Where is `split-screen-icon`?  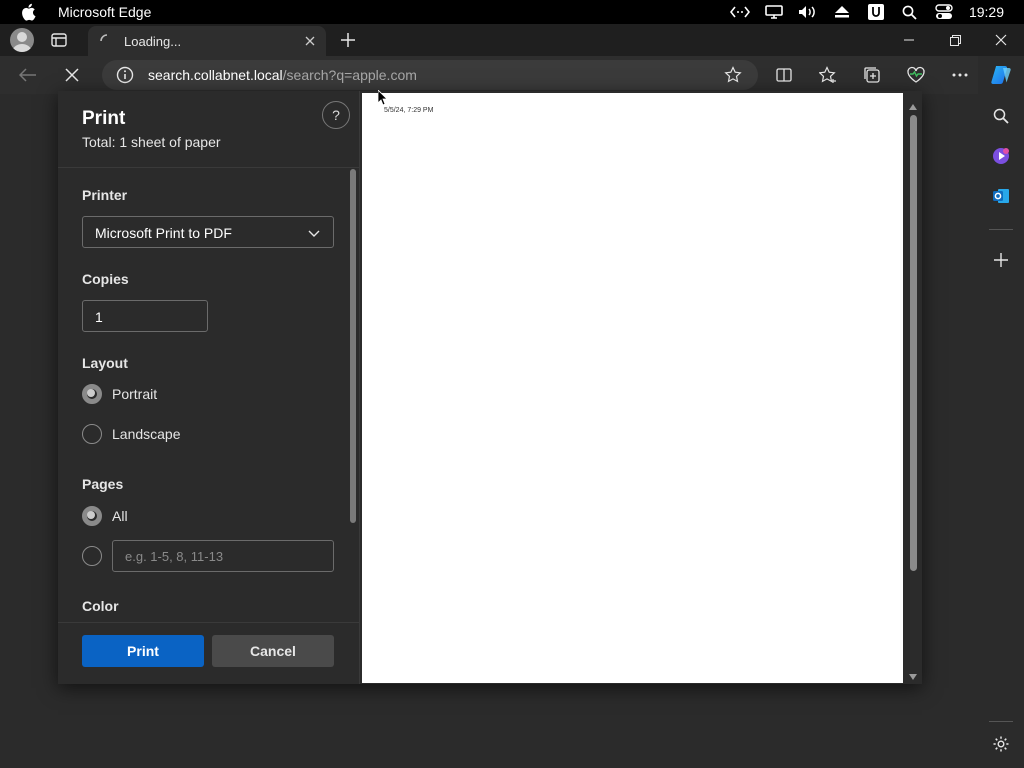
split-screen-icon is located at coordinates (784, 75).